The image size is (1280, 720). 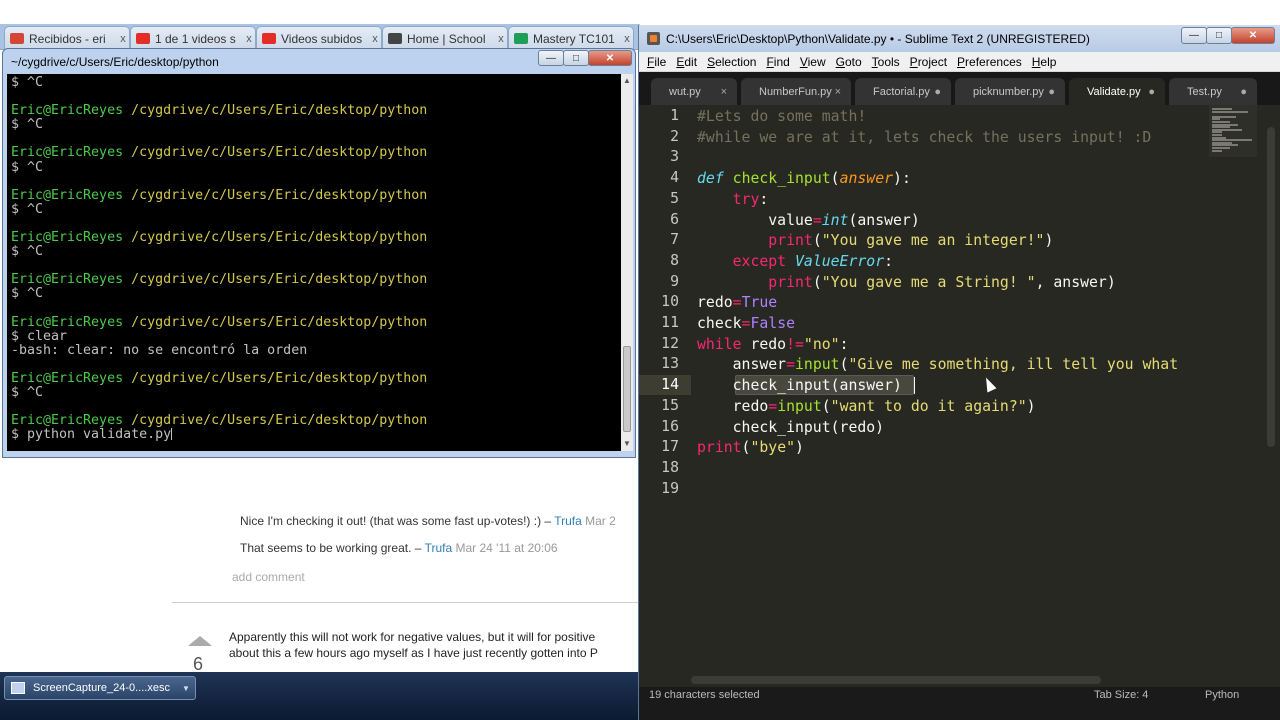 I want to click on divider, so click(x=406, y=602).